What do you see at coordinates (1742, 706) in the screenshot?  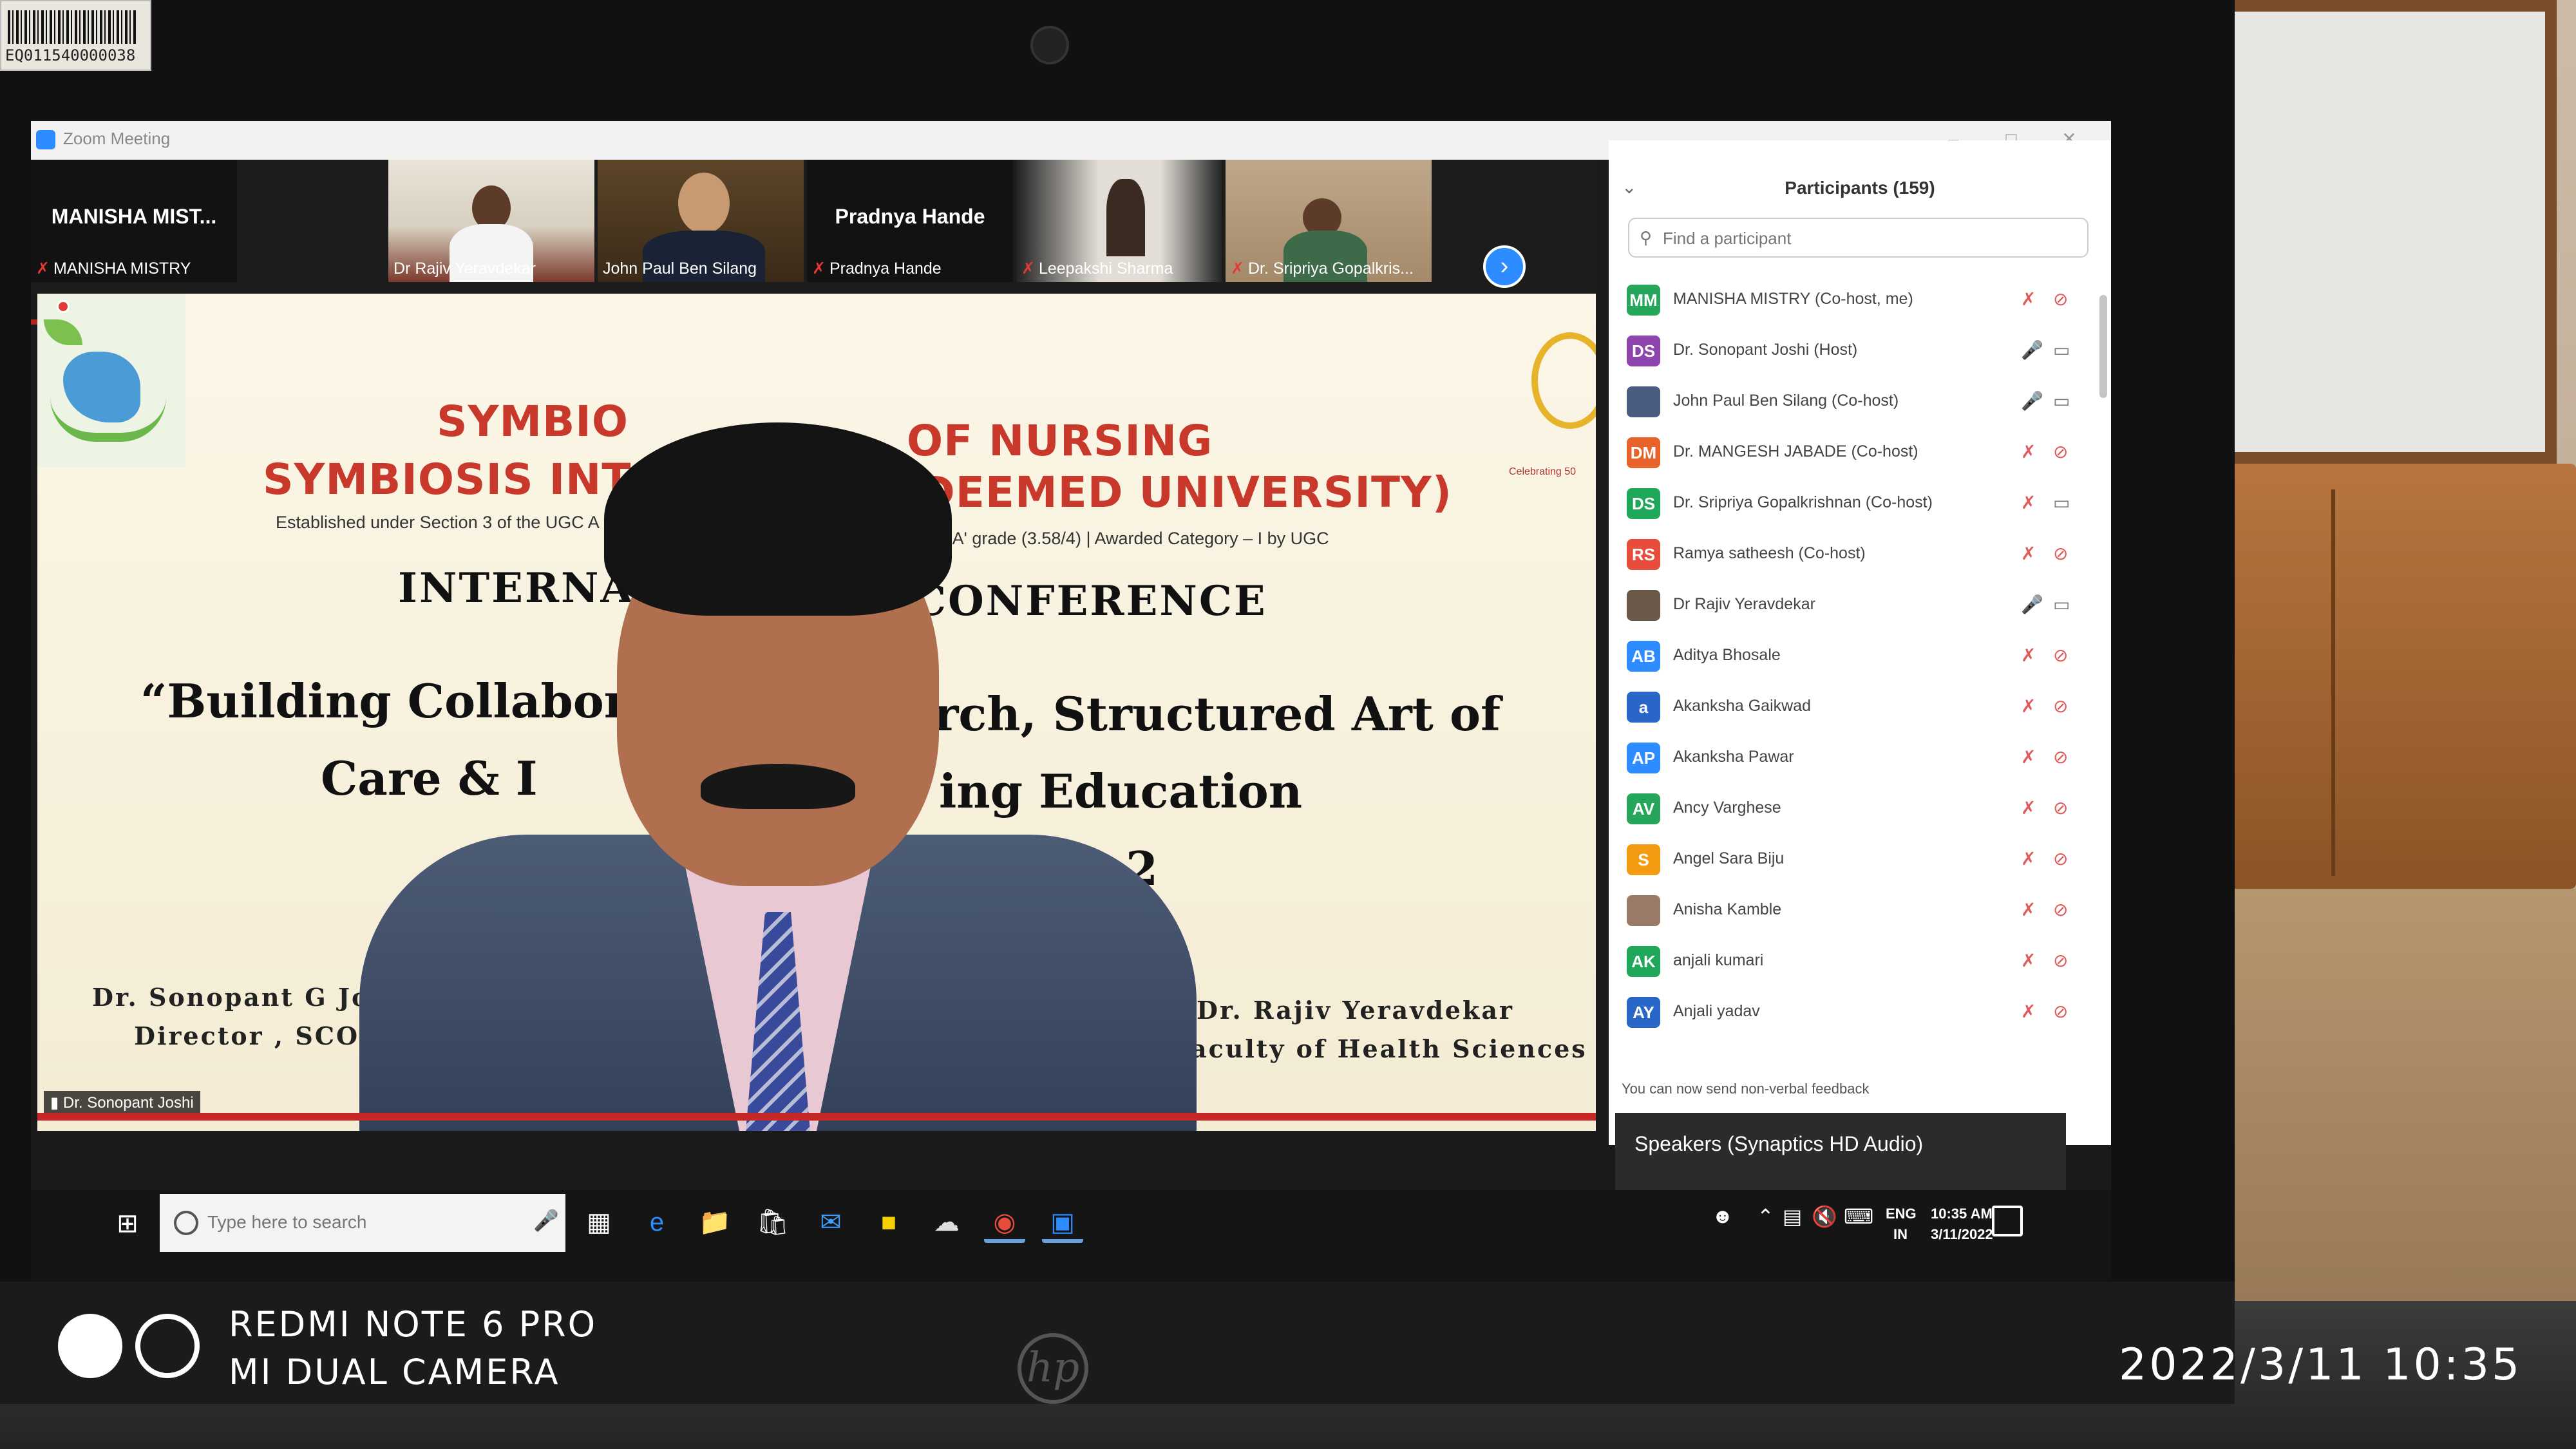 I see `participant-name: Akanksha Gaikwad` at bounding box center [1742, 706].